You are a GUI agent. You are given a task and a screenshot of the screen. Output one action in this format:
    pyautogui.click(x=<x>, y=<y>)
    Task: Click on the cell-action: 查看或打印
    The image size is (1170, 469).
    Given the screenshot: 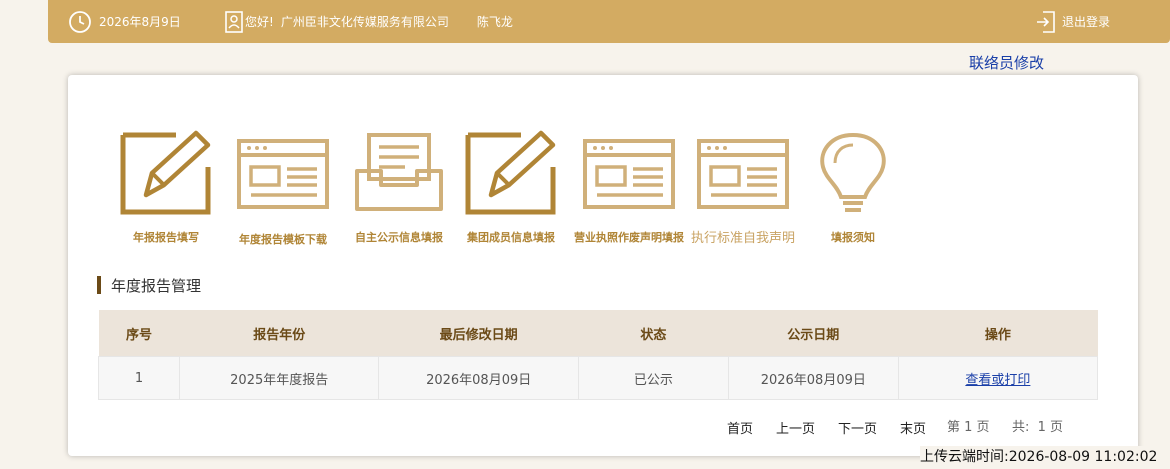 What is the action you would take?
    pyautogui.click(x=998, y=378)
    